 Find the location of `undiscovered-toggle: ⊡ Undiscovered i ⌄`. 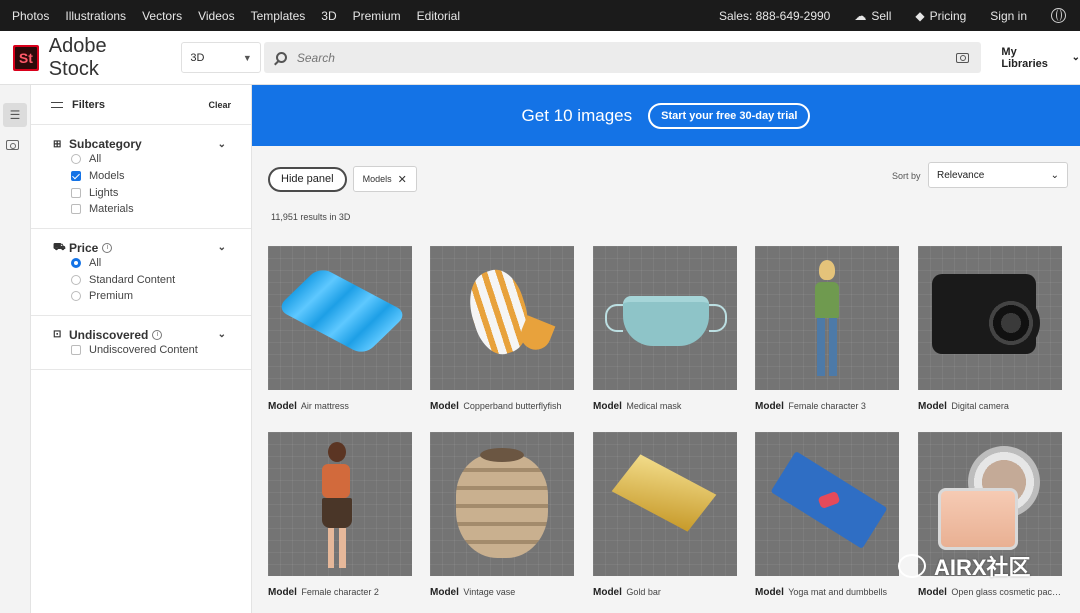

undiscovered-toggle: ⊡ Undiscovered i ⌄ is located at coordinates (152, 335).